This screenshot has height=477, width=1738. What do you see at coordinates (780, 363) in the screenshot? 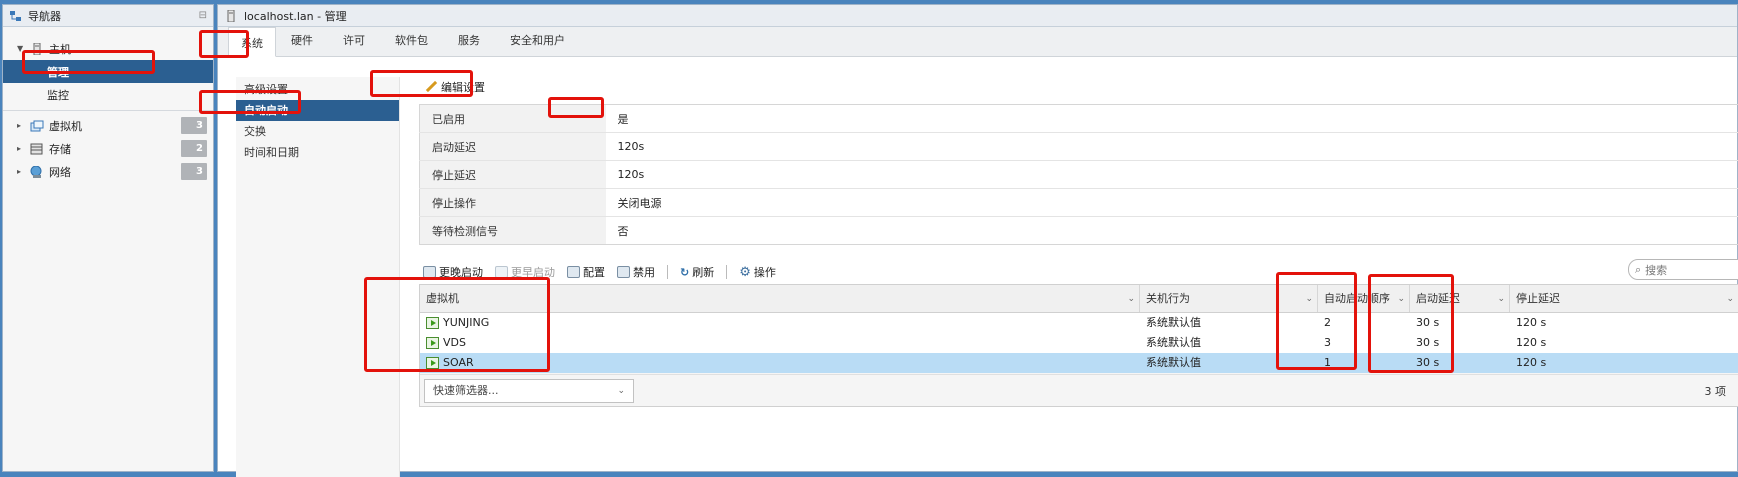
I see `vm-name-cell: SOAR` at bounding box center [780, 363].